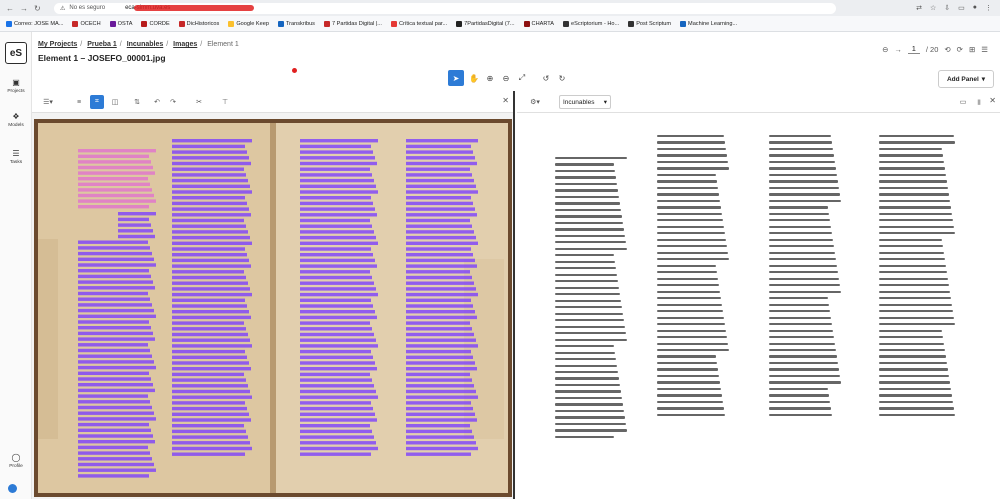  What do you see at coordinates (198, 23) in the screenshot?
I see `bookmark-item: DicHistoricos` at bounding box center [198, 23].